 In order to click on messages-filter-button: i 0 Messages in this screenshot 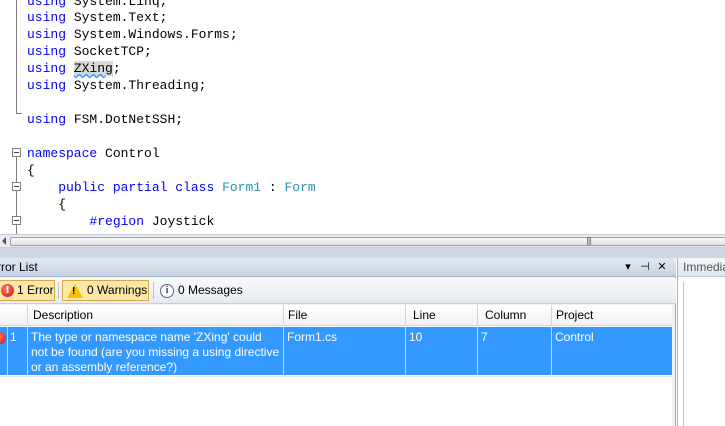, I will do `click(203, 290)`.